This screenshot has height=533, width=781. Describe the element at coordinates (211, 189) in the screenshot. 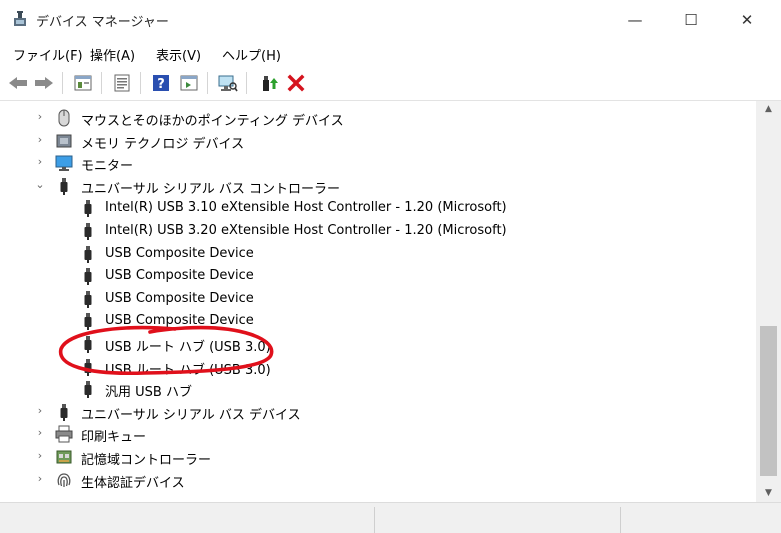

I see `tree-item-label: ユニバーサル シリアル バス コントローラー` at that location.